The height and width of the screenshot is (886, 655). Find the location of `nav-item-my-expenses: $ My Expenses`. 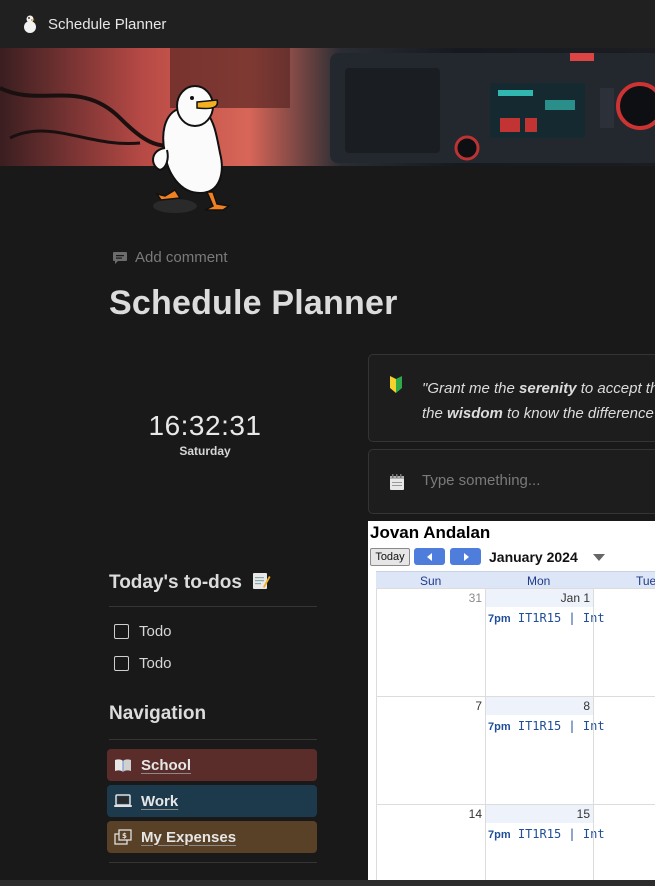

nav-item-my-expenses: $ My Expenses is located at coordinates (212, 837).